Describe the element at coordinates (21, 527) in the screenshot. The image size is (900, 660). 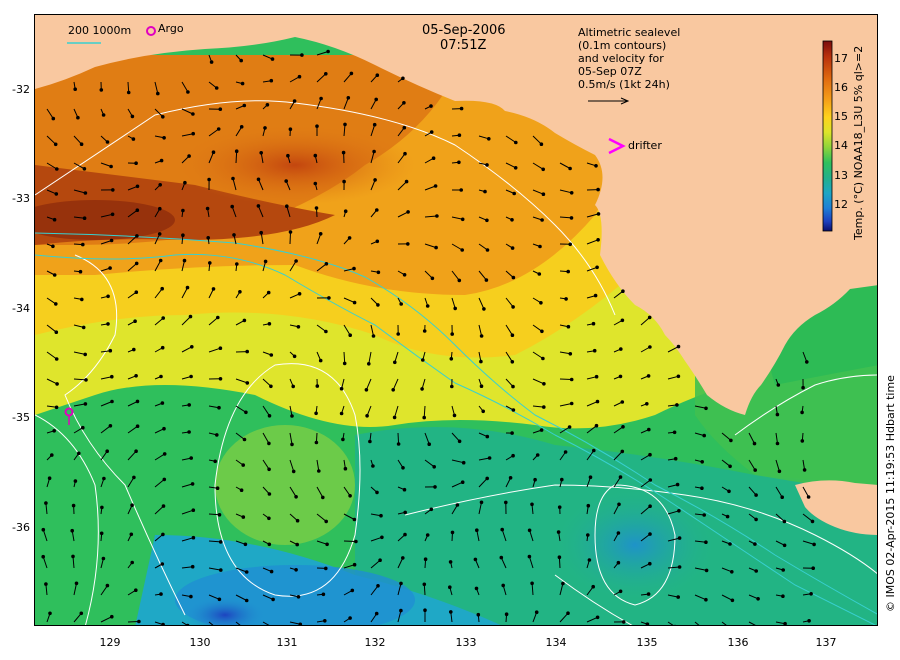
I see `y-tick-minus36: -36` at that location.